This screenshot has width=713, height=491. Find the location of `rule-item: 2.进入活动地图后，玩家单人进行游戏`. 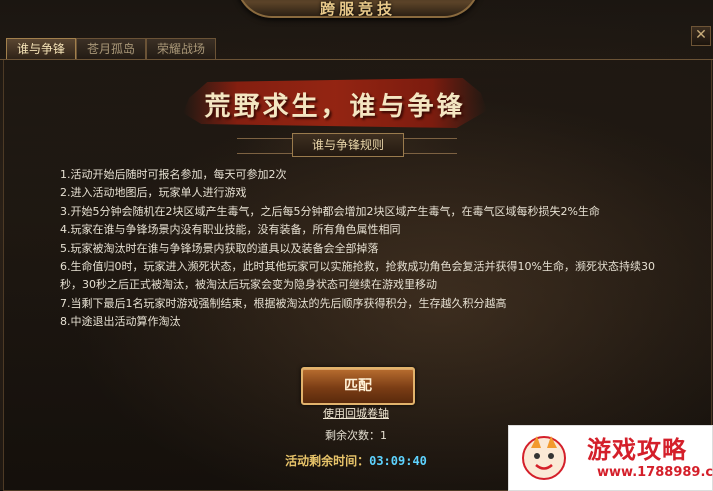

rule-item: 2.进入活动地图后，玩家单人进行游戏 is located at coordinates (153, 193).